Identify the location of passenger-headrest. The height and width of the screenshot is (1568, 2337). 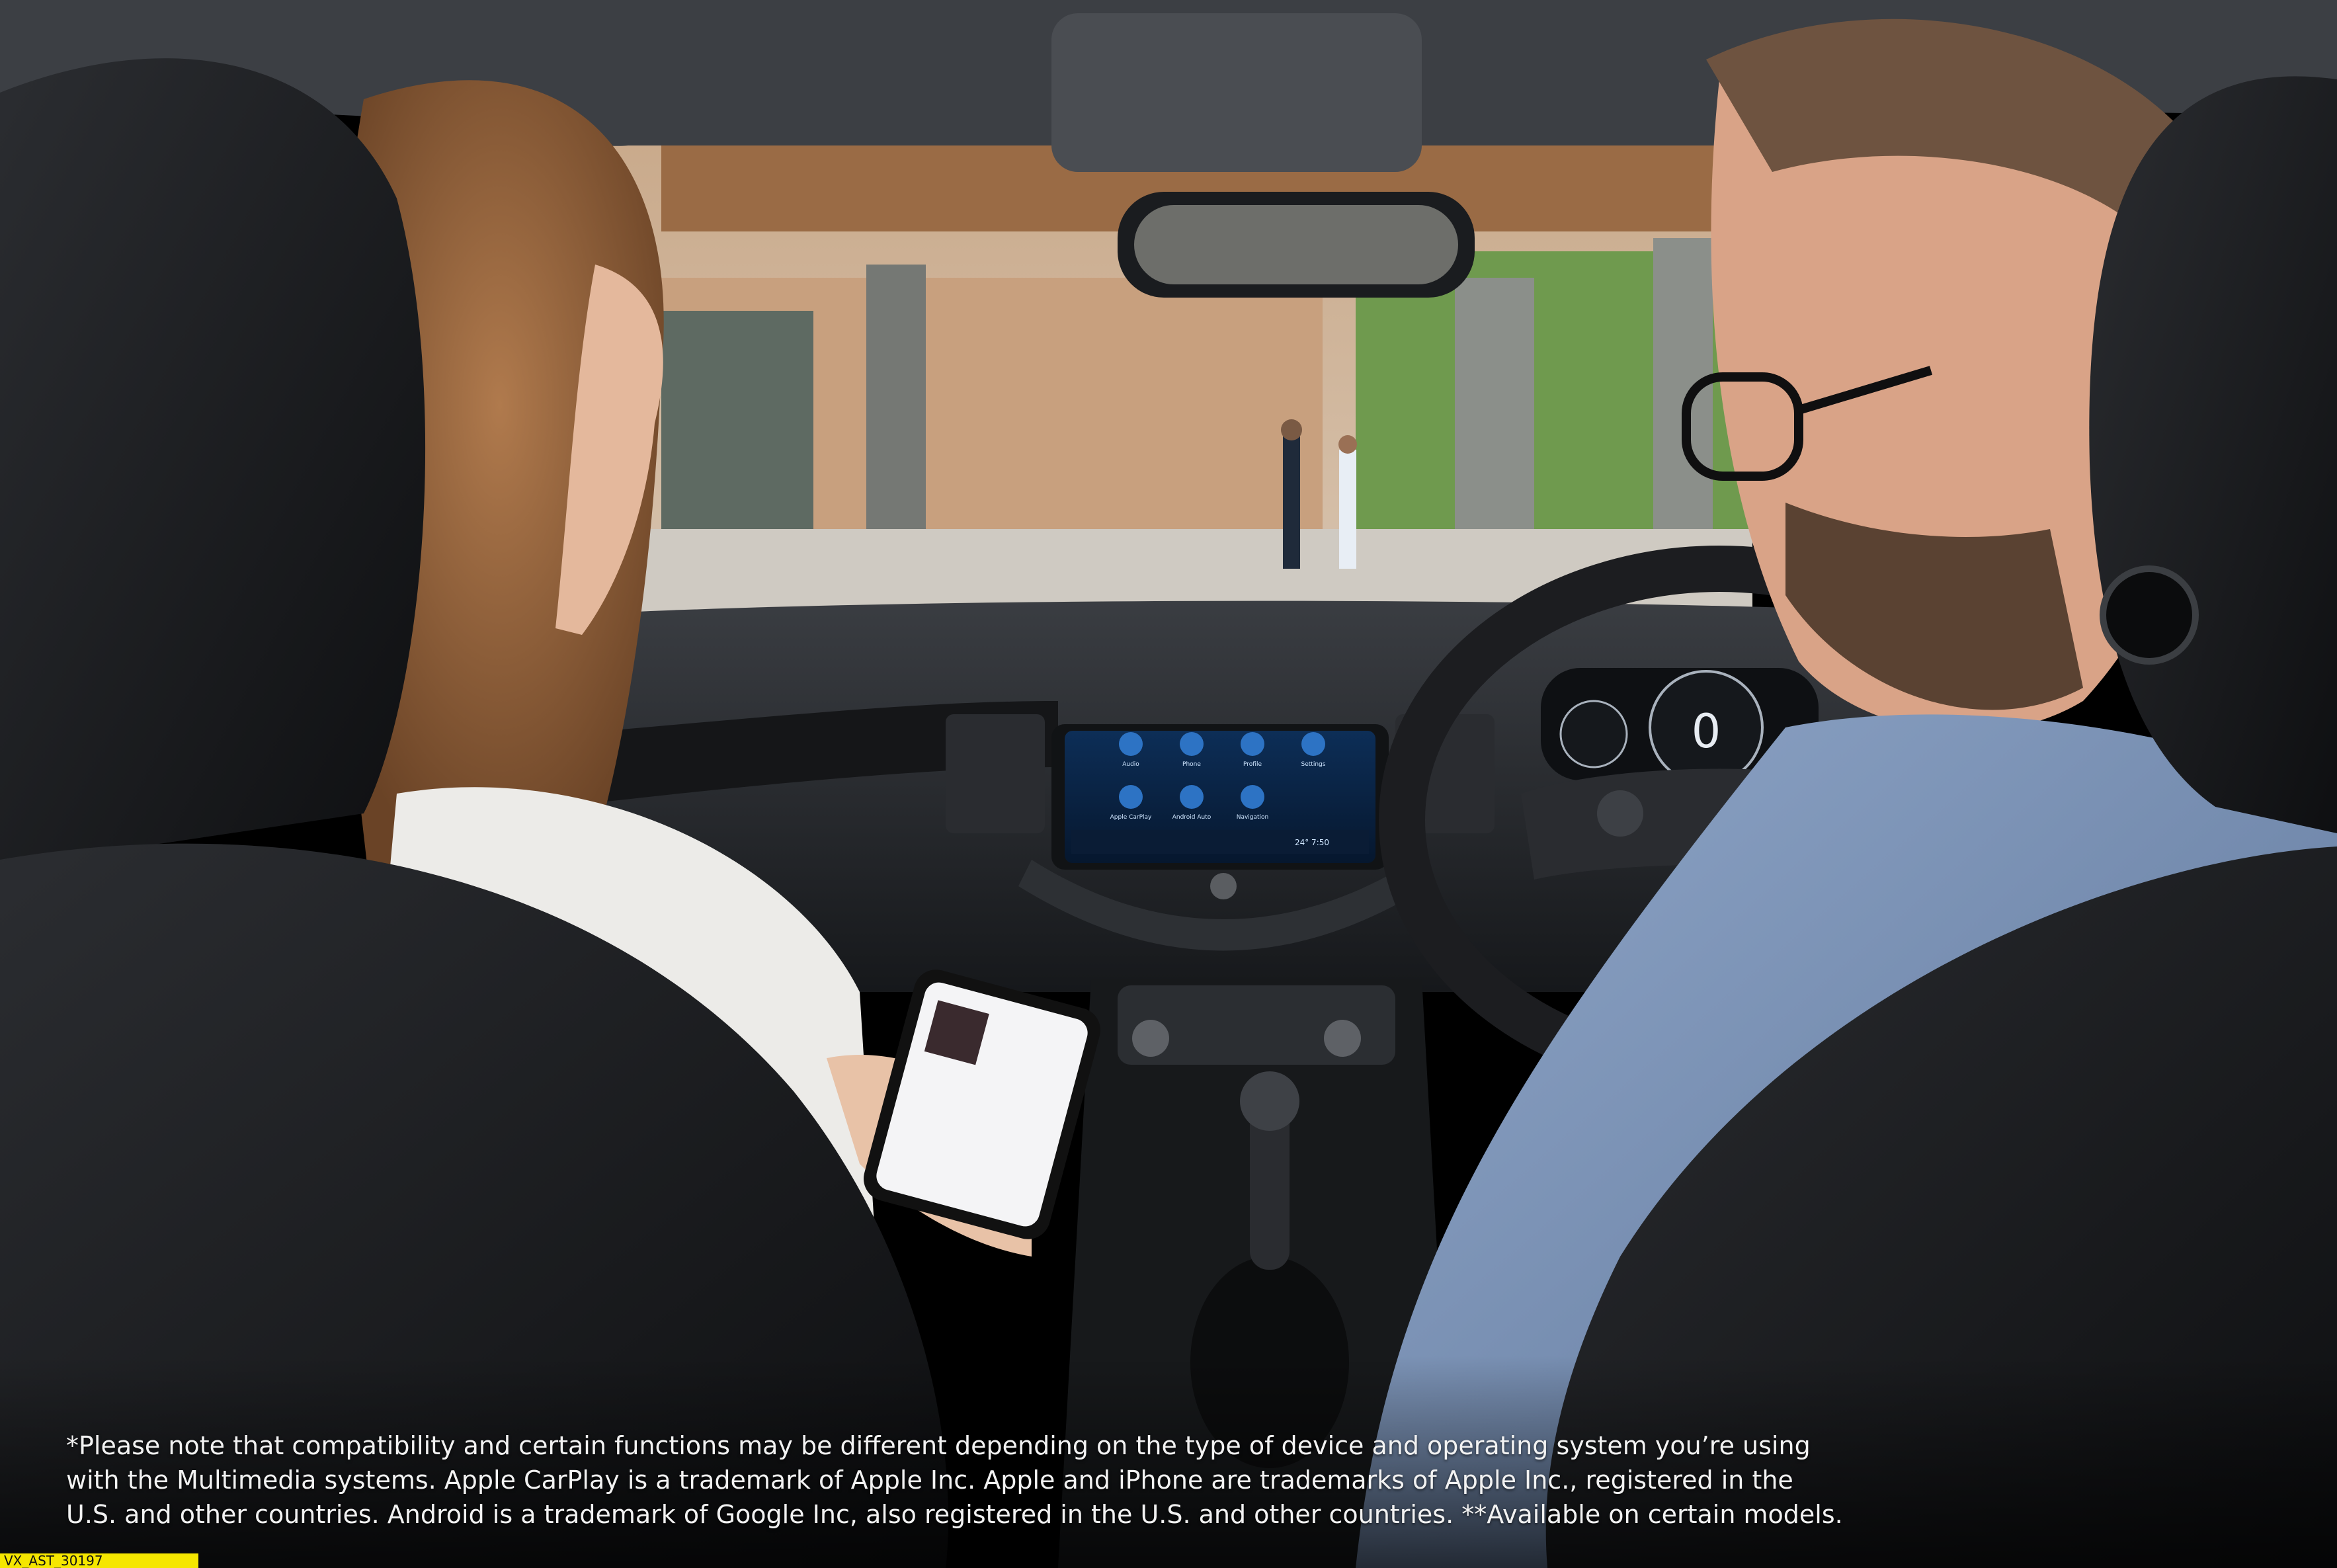
(213, 465).